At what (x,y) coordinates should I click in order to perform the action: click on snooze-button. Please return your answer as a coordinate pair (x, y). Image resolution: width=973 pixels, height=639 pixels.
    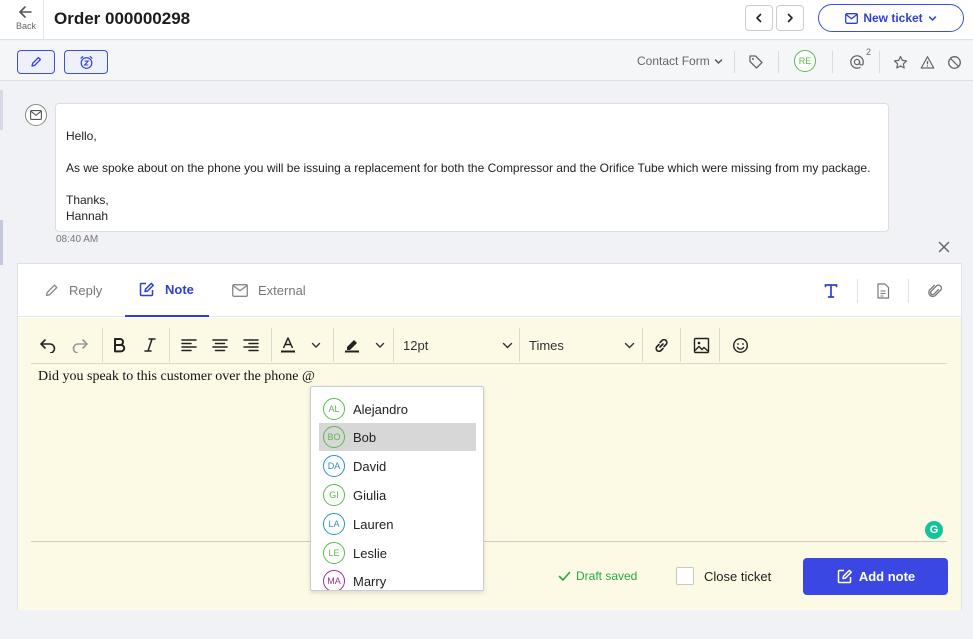
    Looking at the image, I should click on (86, 62).